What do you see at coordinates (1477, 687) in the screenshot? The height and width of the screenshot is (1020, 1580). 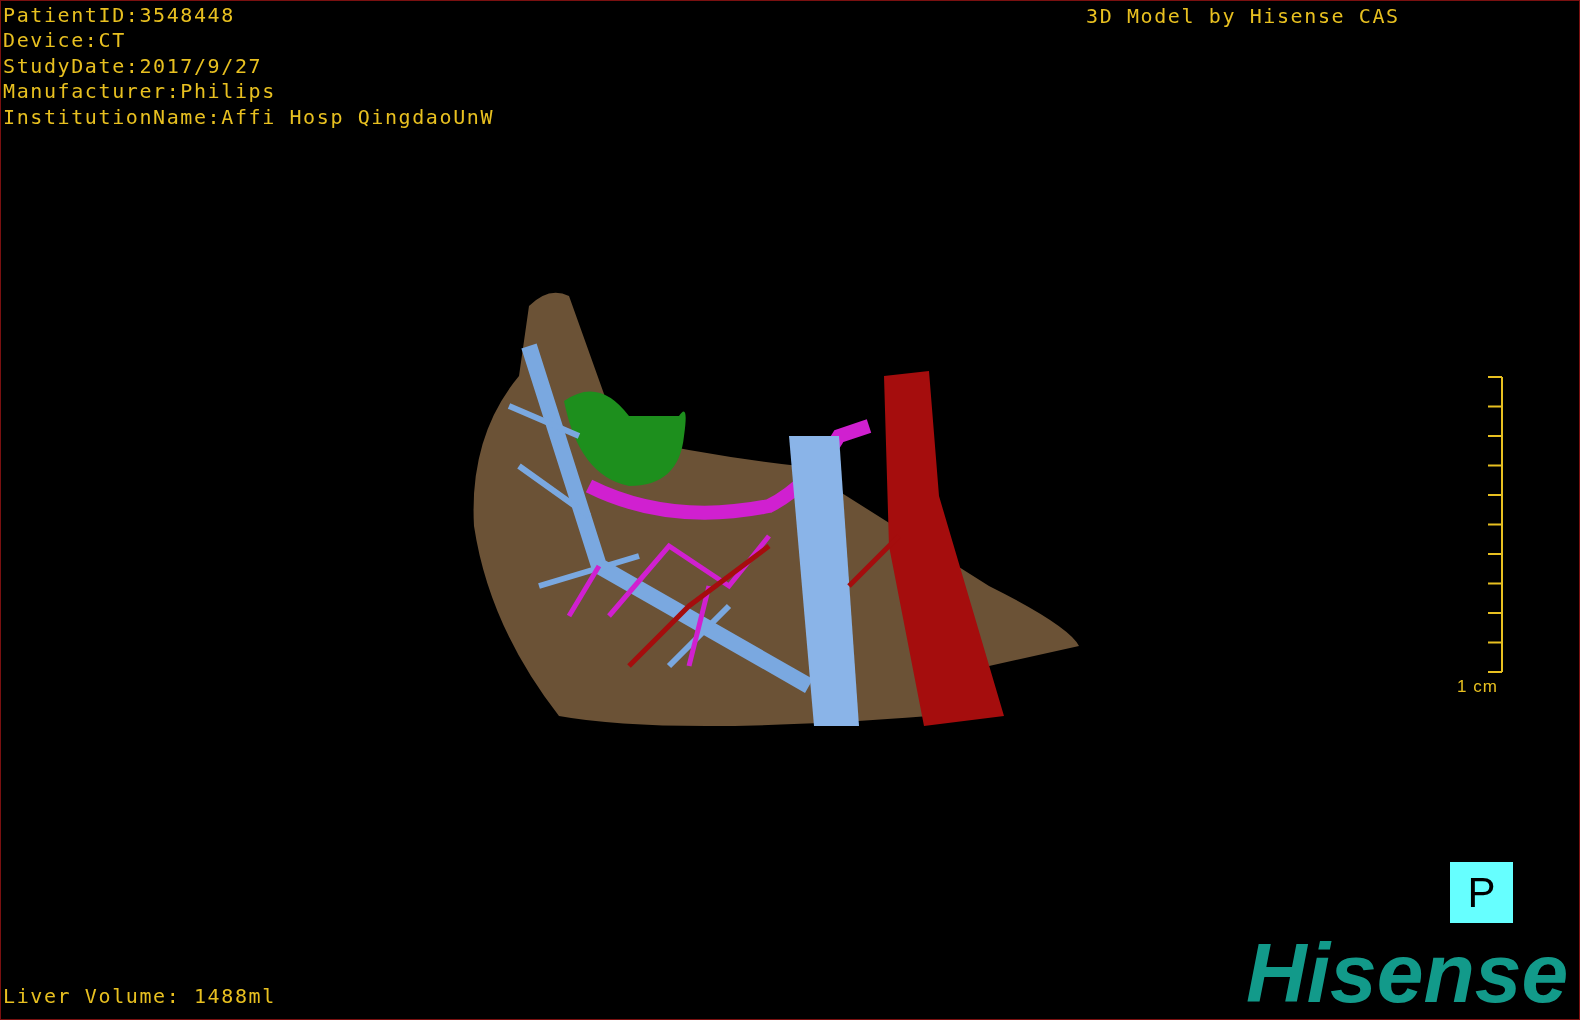 I see `scale-label: 1 cm` at bounding box center [1477, 687].